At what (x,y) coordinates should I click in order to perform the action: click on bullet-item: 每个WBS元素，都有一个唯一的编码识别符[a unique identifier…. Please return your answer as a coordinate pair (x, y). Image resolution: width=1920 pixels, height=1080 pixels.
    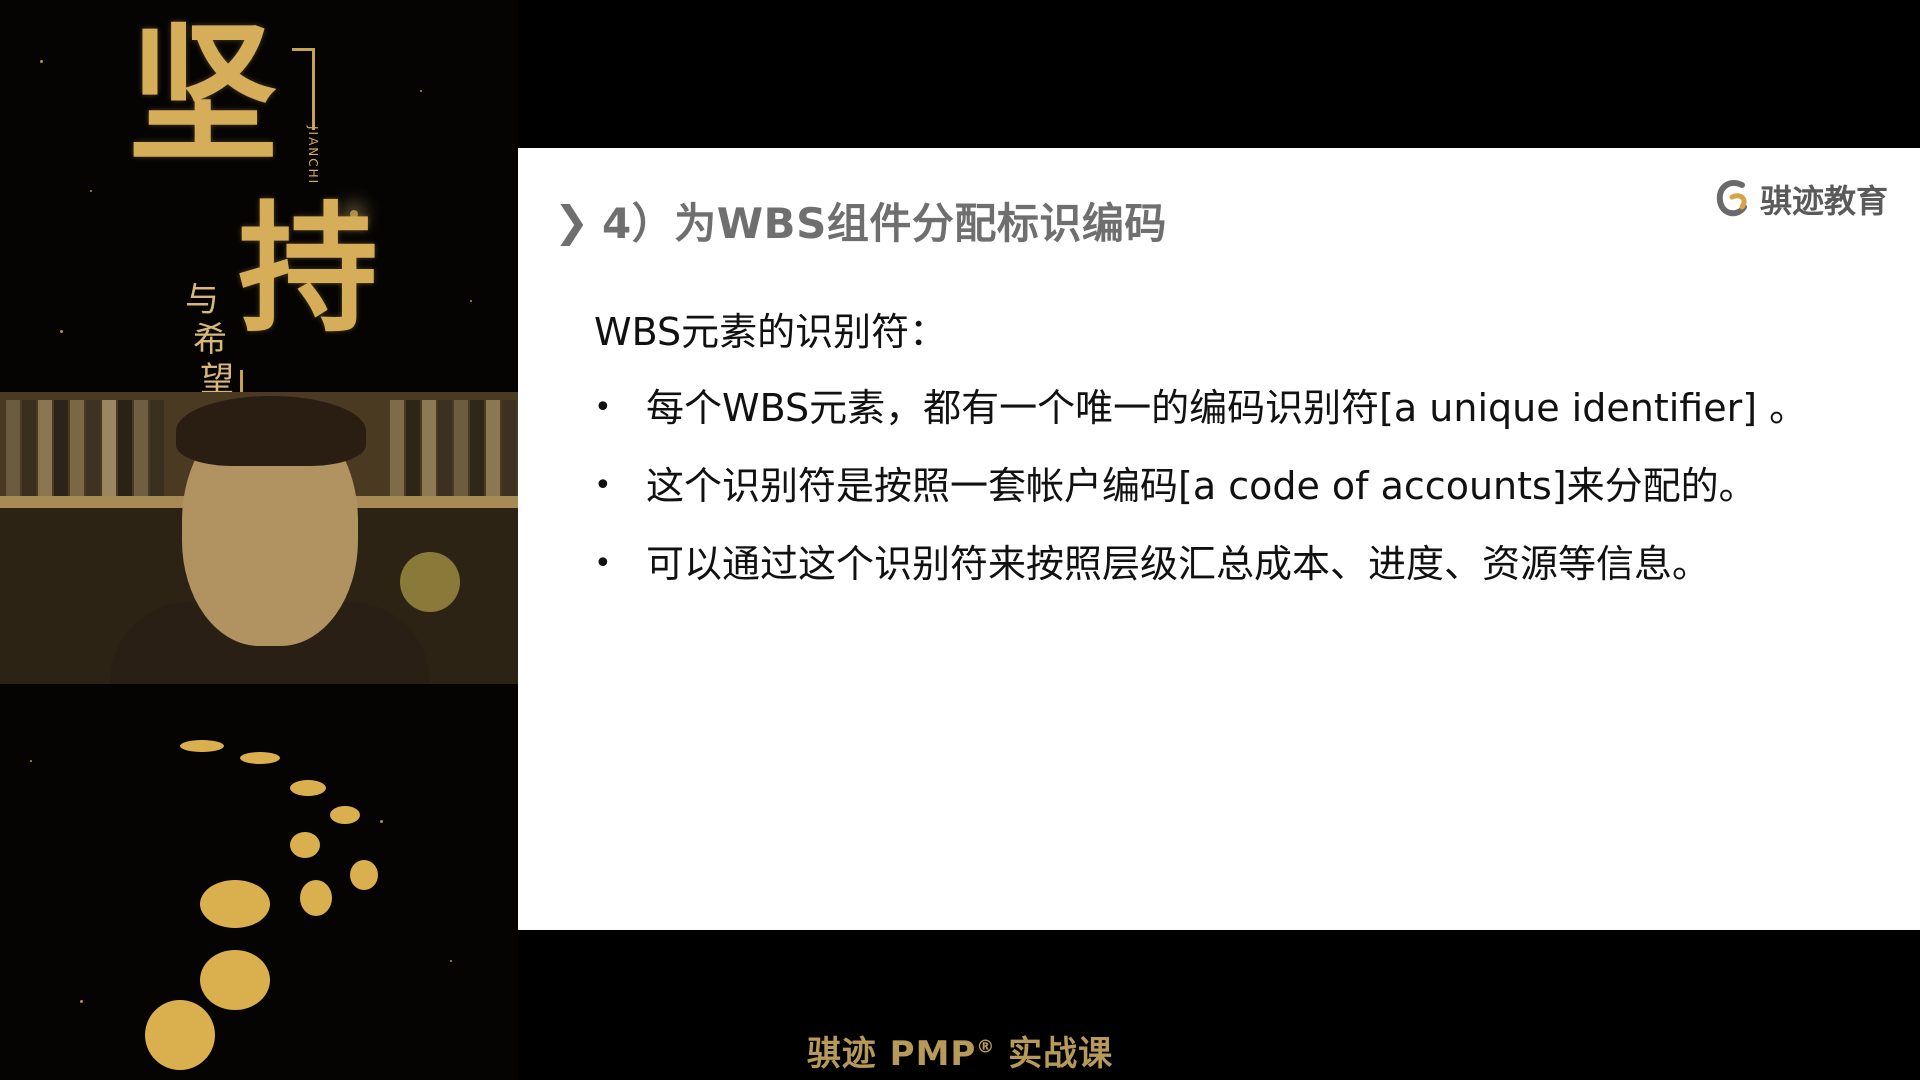
    Looking at the image, I should click on (1239, 408).